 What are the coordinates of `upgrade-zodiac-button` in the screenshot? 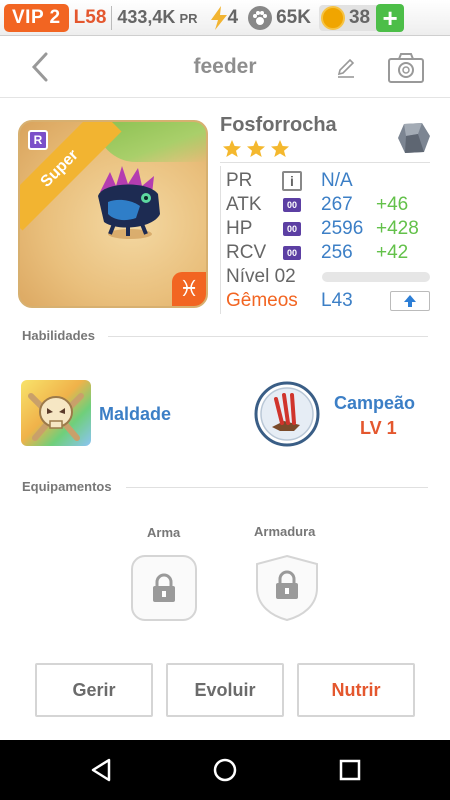 It's located at (410, 301).